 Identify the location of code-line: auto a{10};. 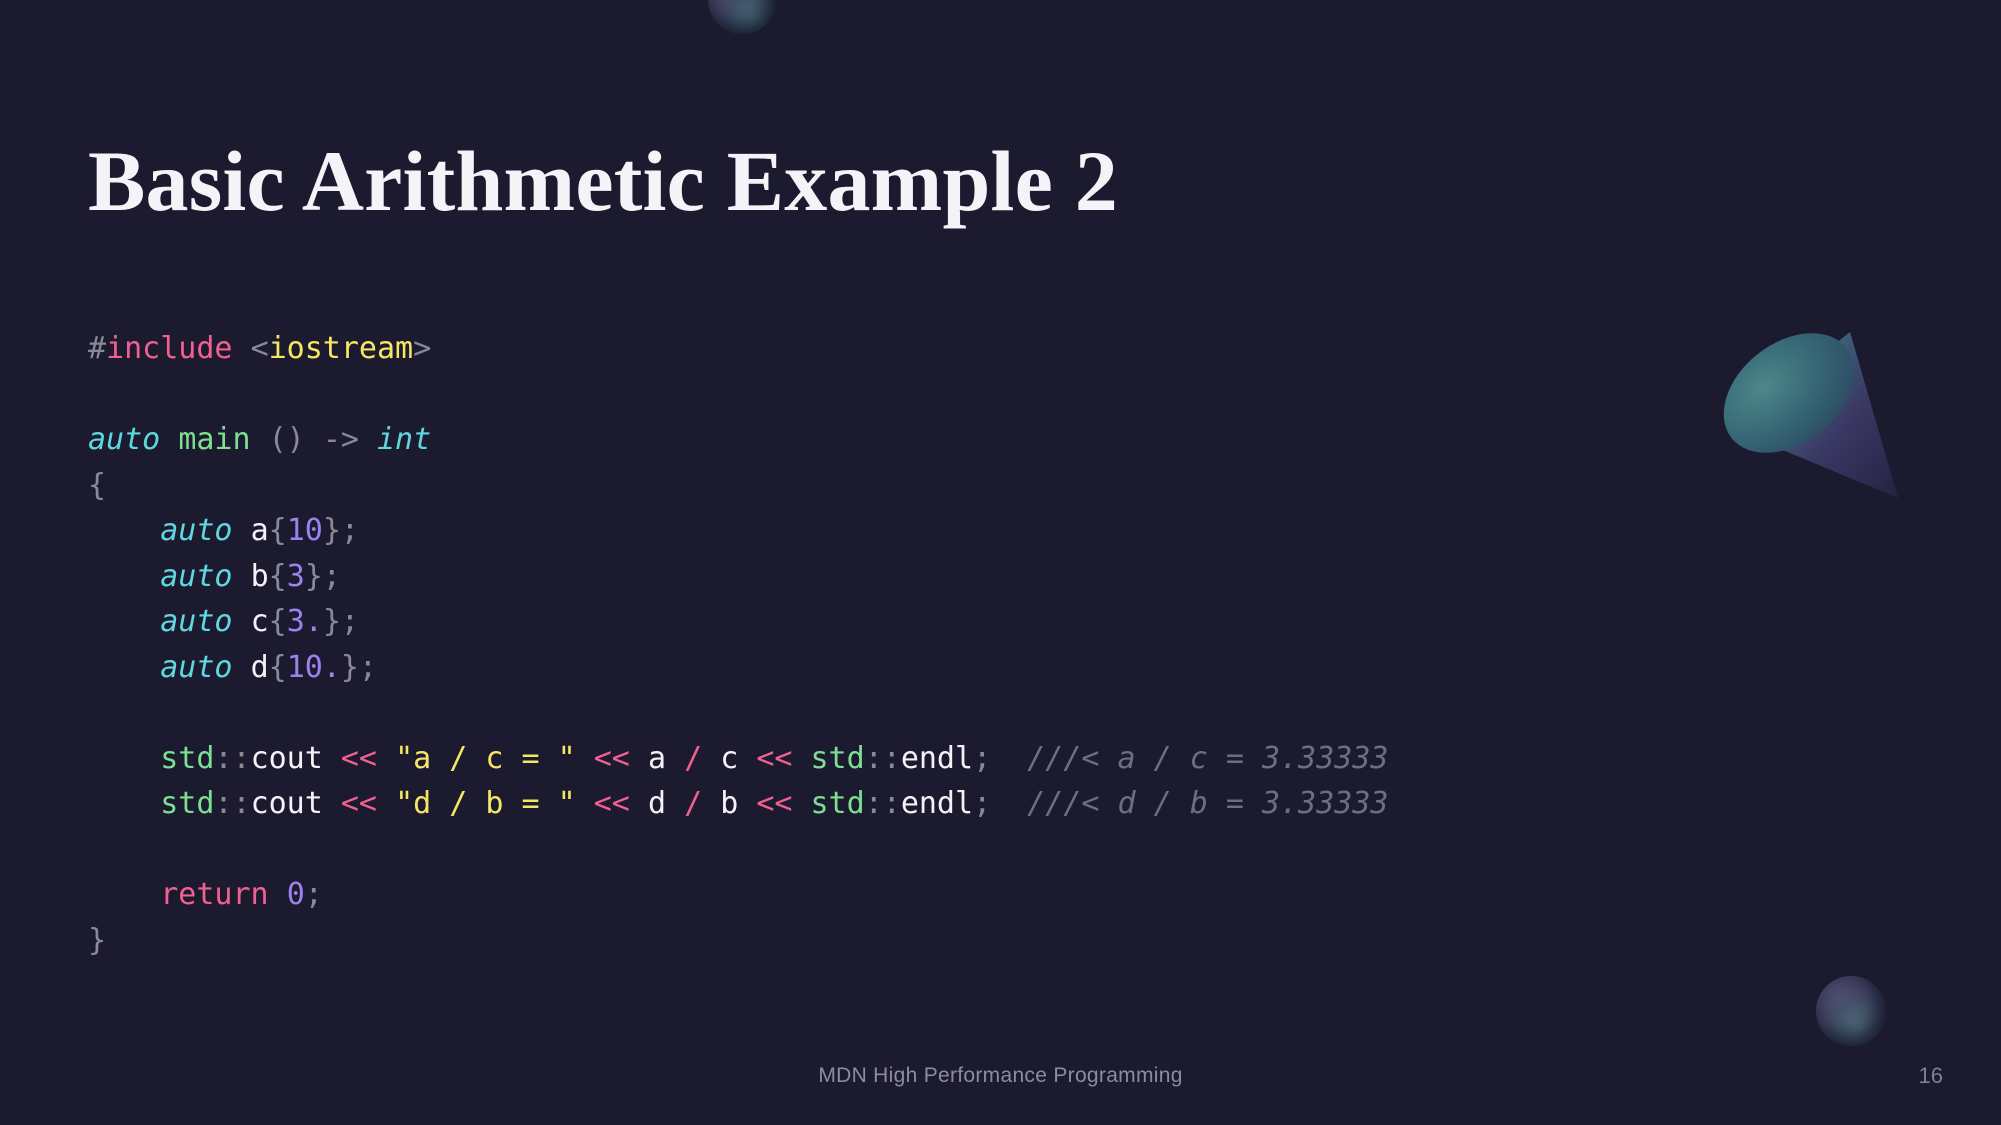
(738, 531).